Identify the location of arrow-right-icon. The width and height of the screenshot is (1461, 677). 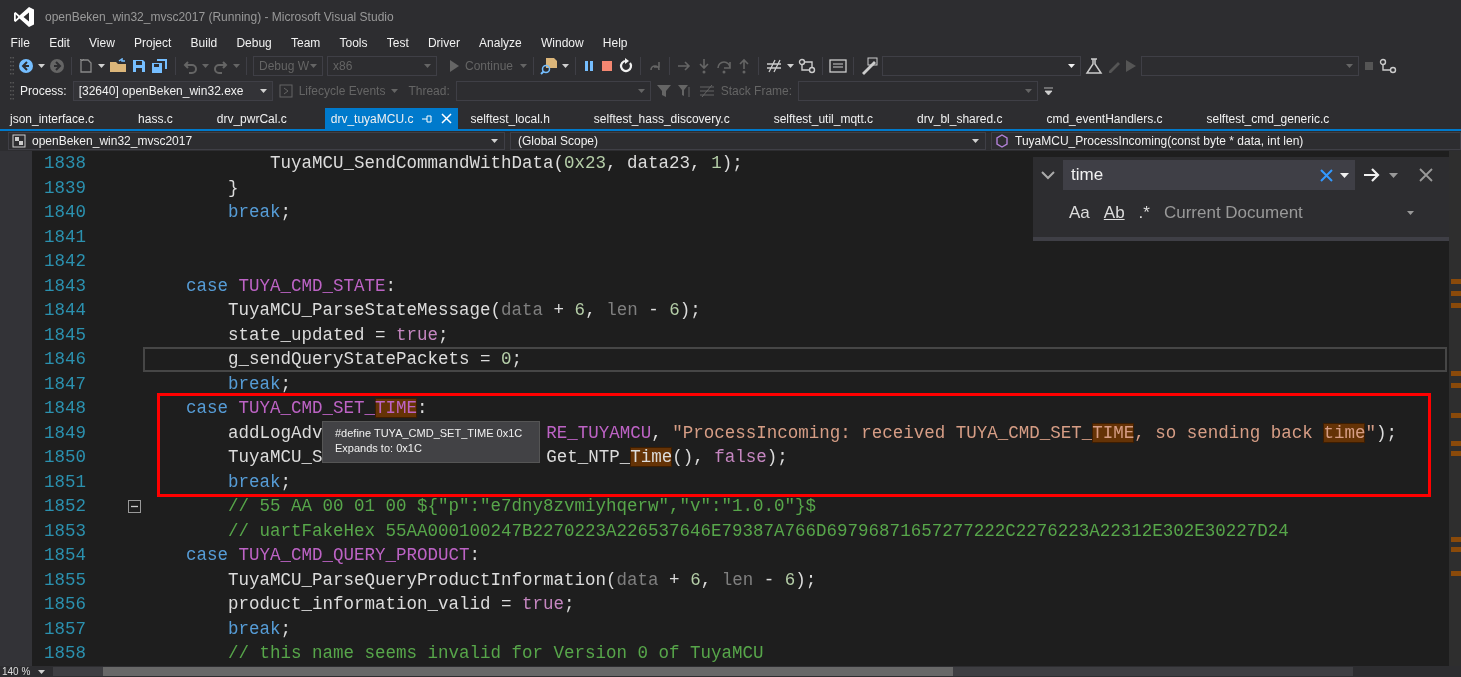
(1372, 175).